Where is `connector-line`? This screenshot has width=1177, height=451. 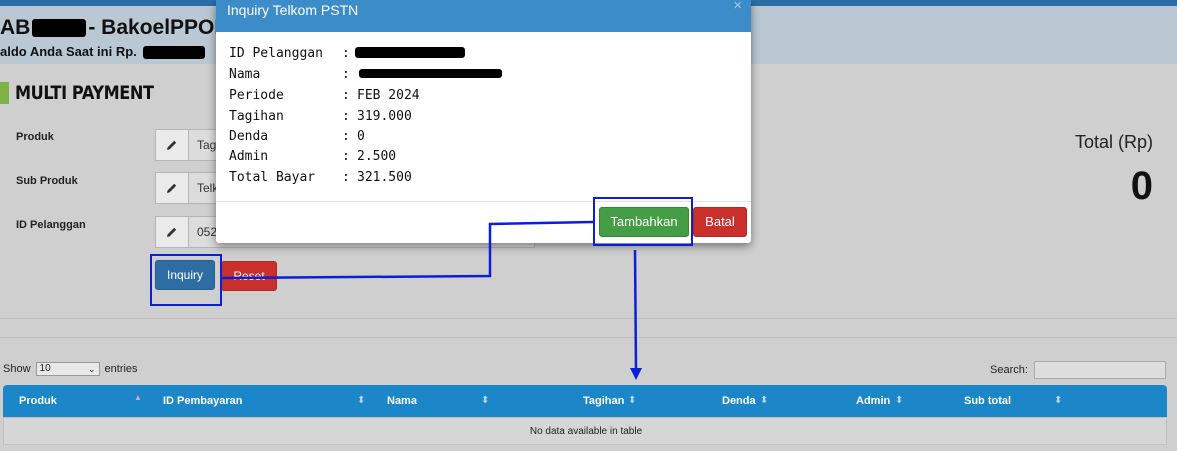
connector-line is located at coordinates (407, 250).